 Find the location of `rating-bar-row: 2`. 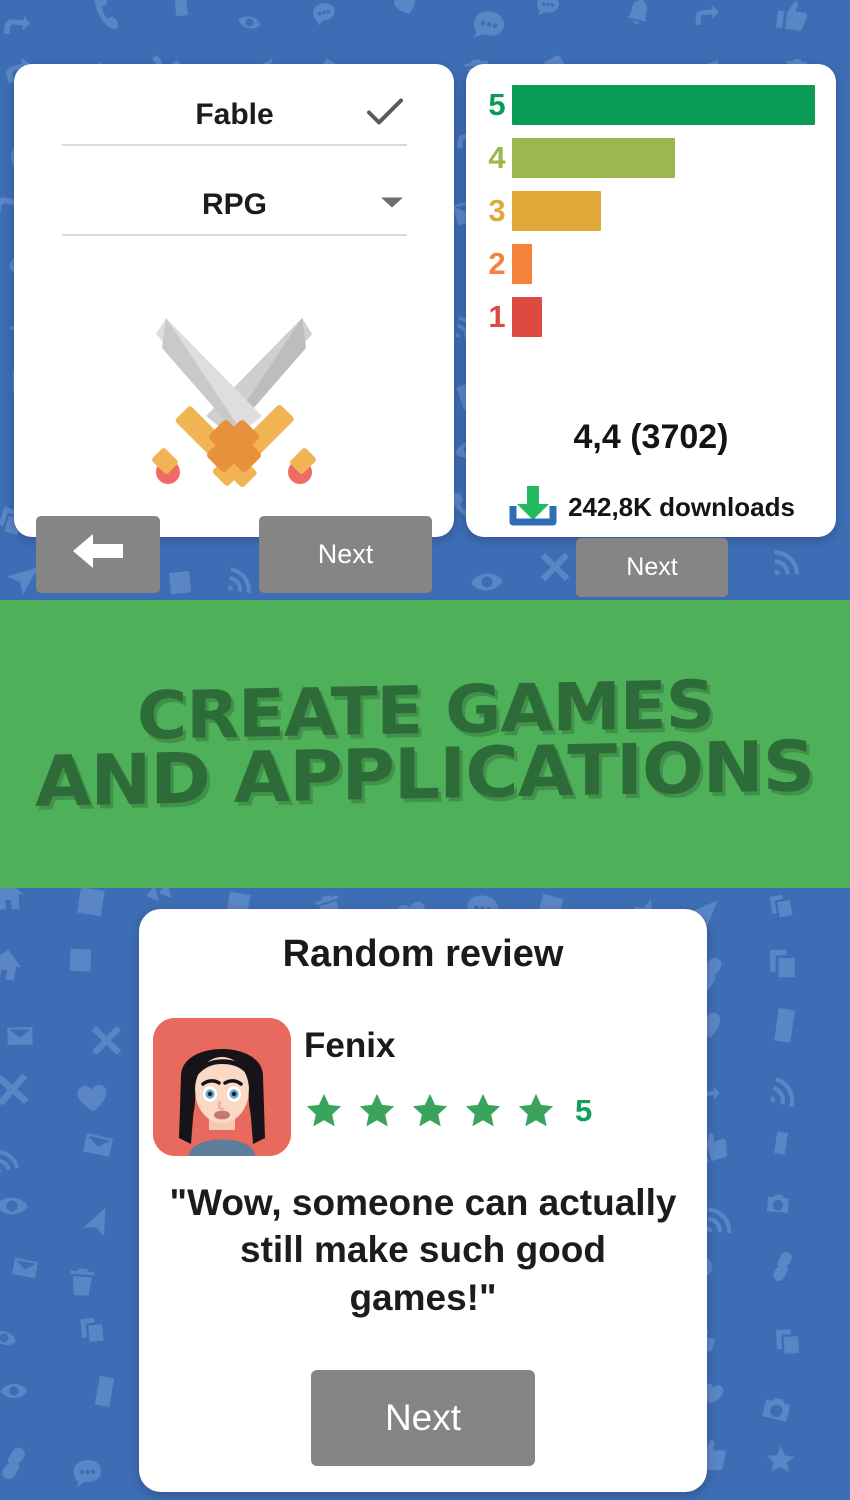

rating-bar-row: 2 is located at coordinates (652, 264).